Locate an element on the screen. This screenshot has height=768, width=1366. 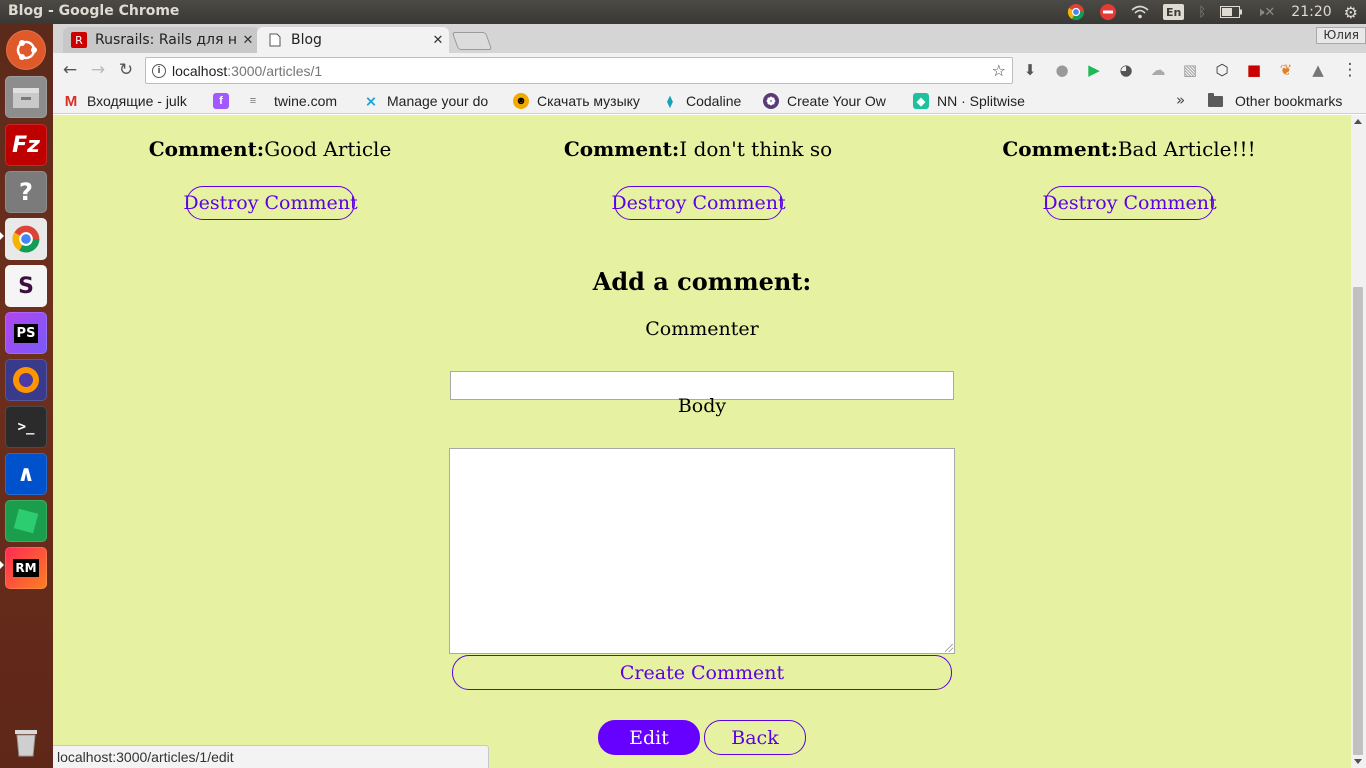
chrome-tray-icon is located at coordinates (1076, 12).